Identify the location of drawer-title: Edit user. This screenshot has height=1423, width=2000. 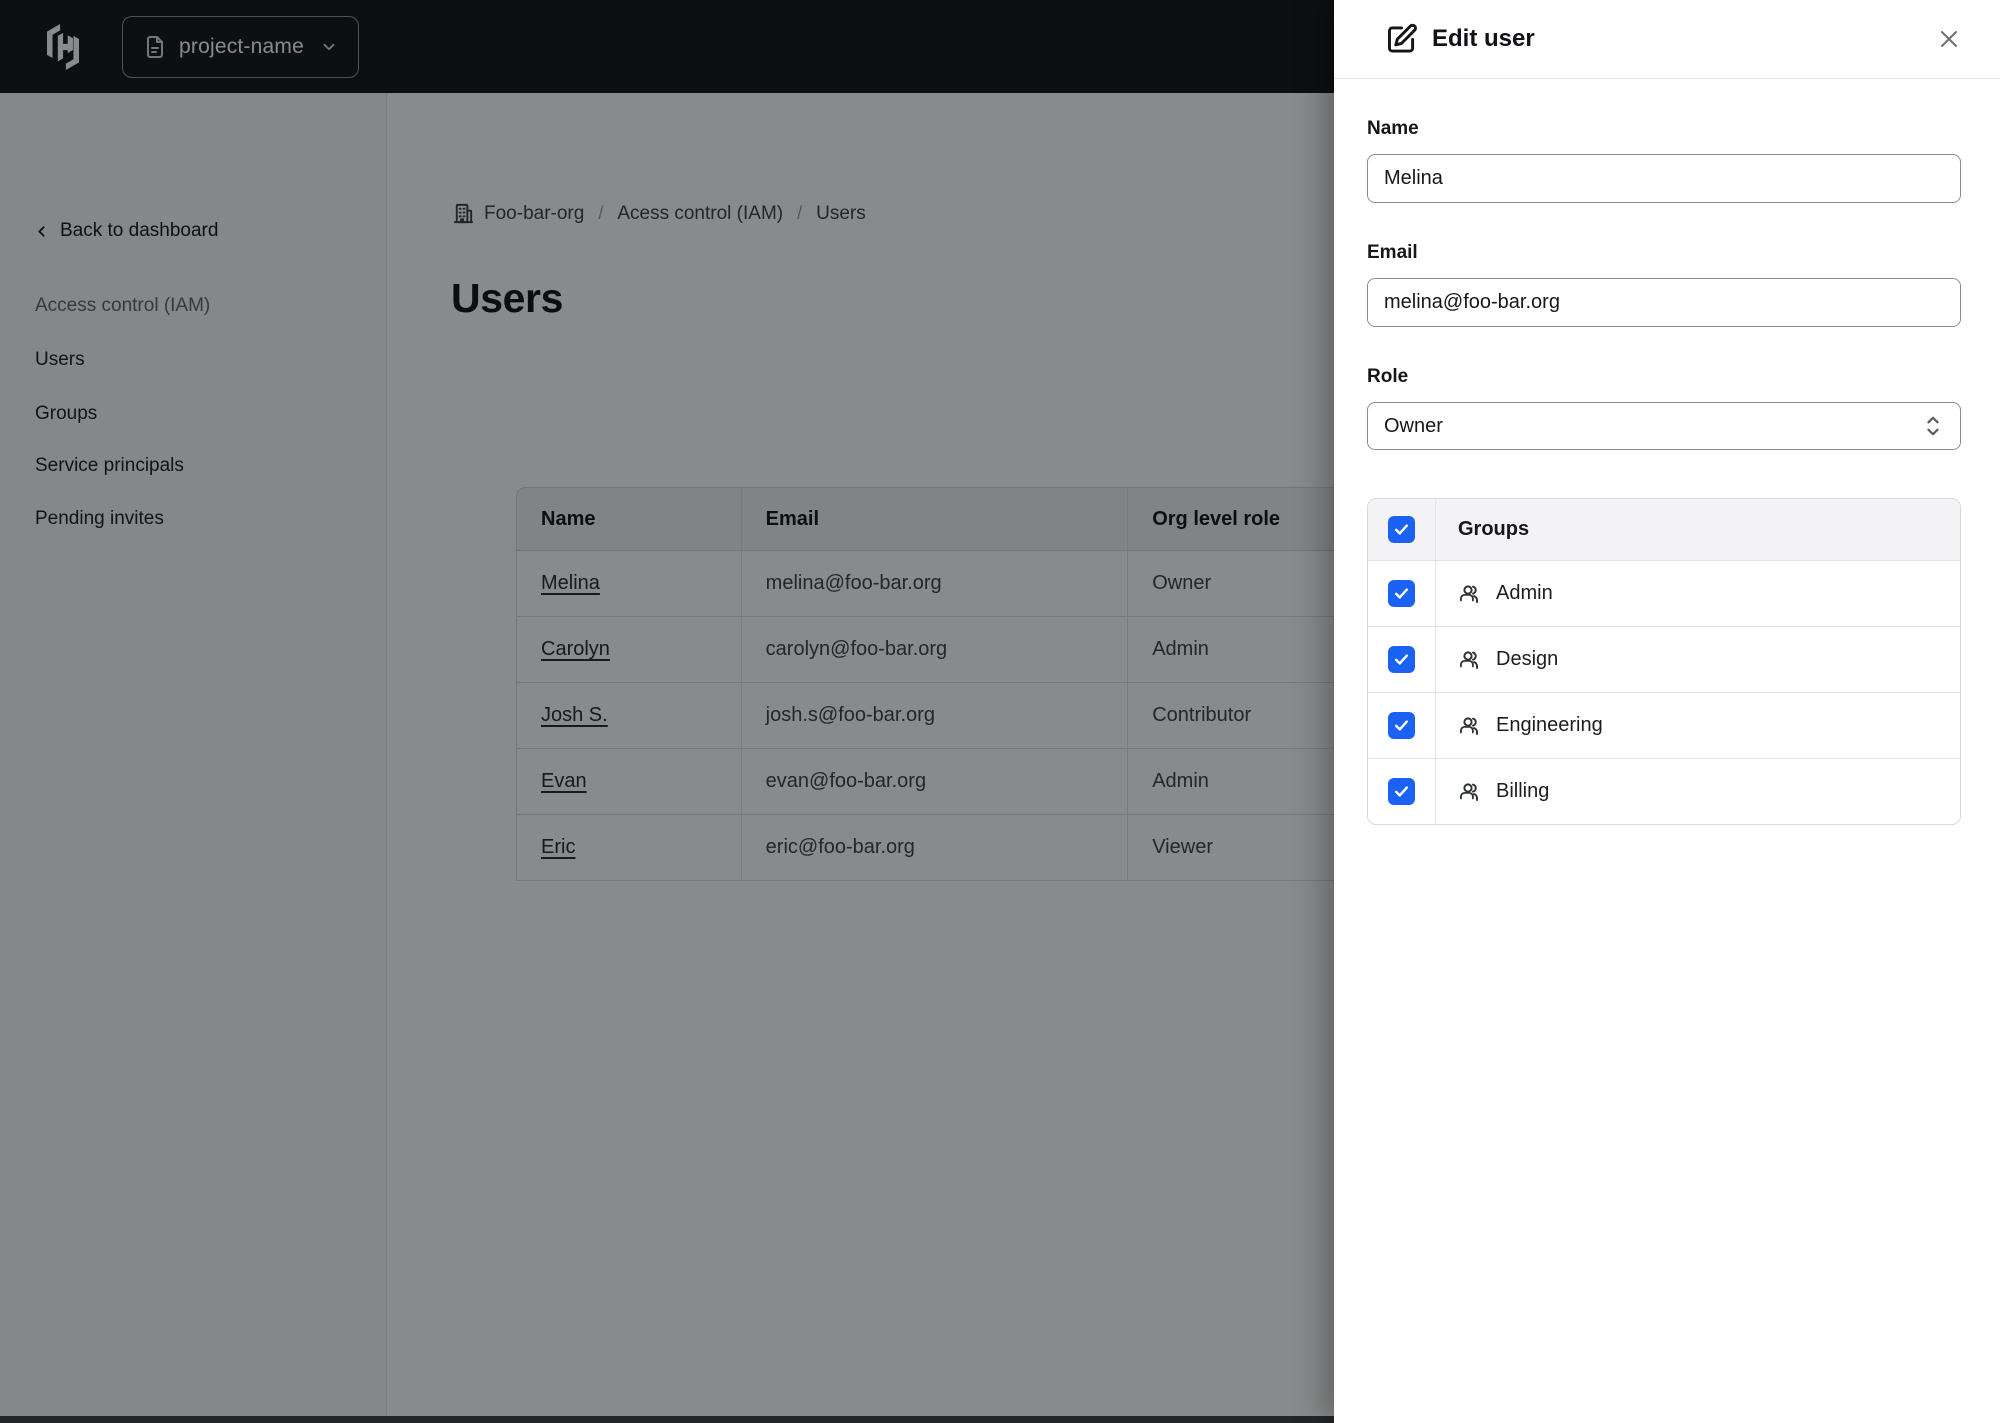
(1483, 38).